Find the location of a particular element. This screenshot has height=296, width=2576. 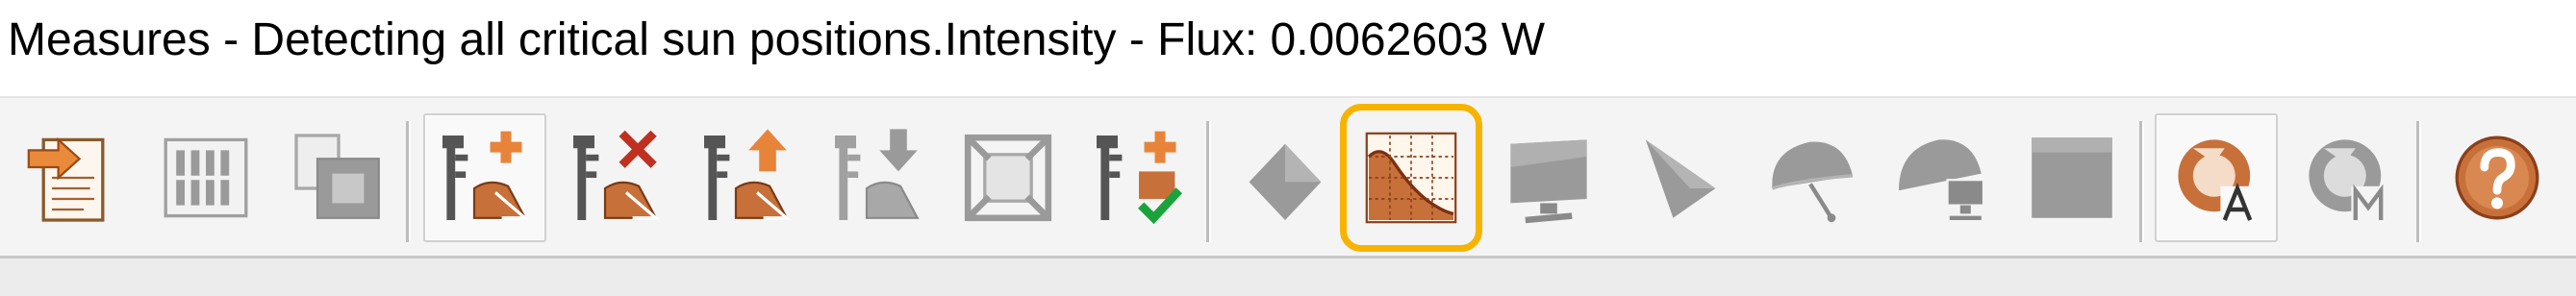

fit-view-icon is located at coordinates (1008, 178).